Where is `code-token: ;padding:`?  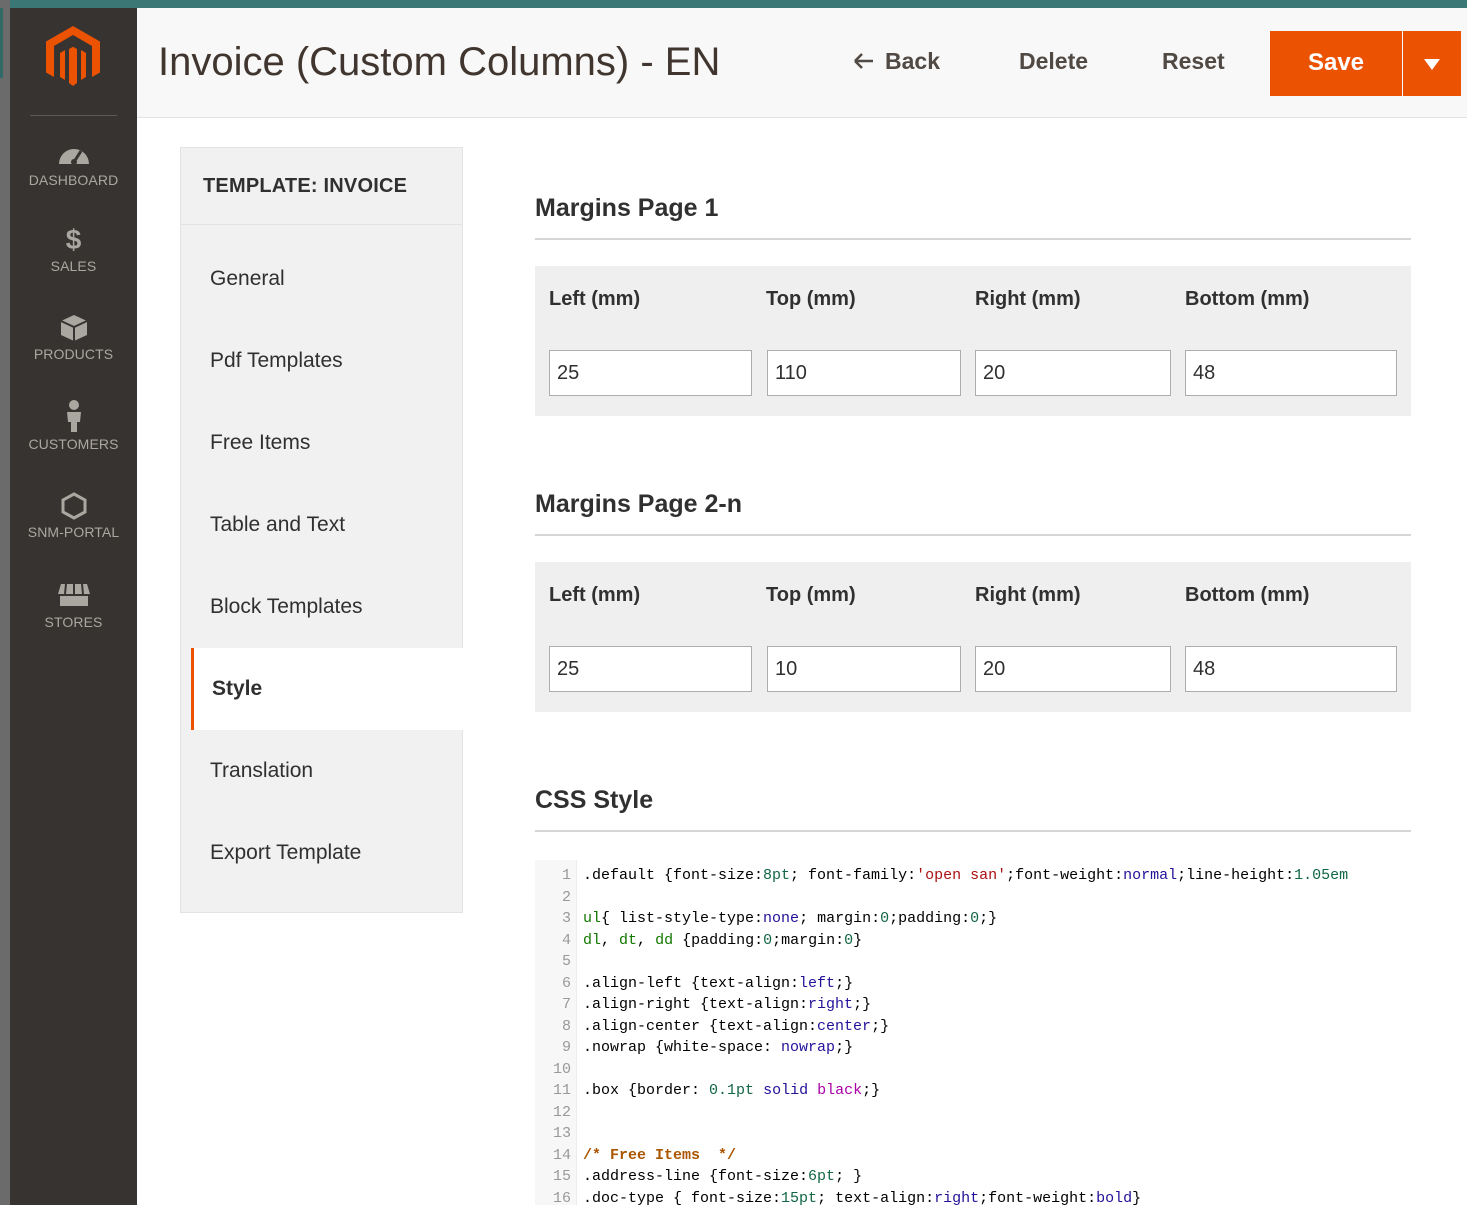
code-token: ;padding: is located at coordinates (930, 918).